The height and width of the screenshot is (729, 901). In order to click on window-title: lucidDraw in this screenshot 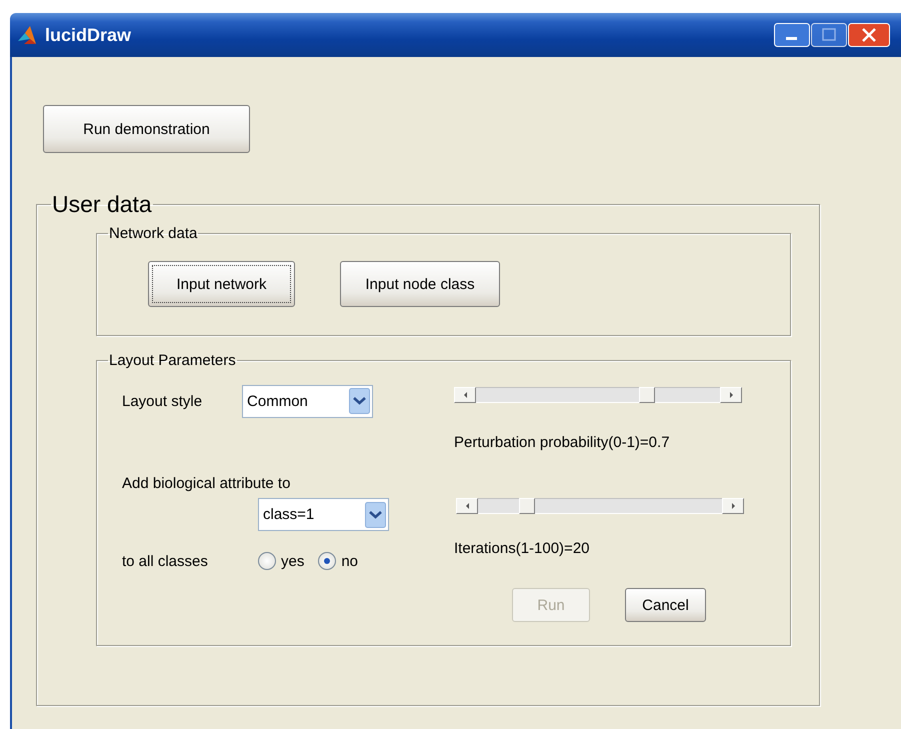, I will do `click(88, 35)`.